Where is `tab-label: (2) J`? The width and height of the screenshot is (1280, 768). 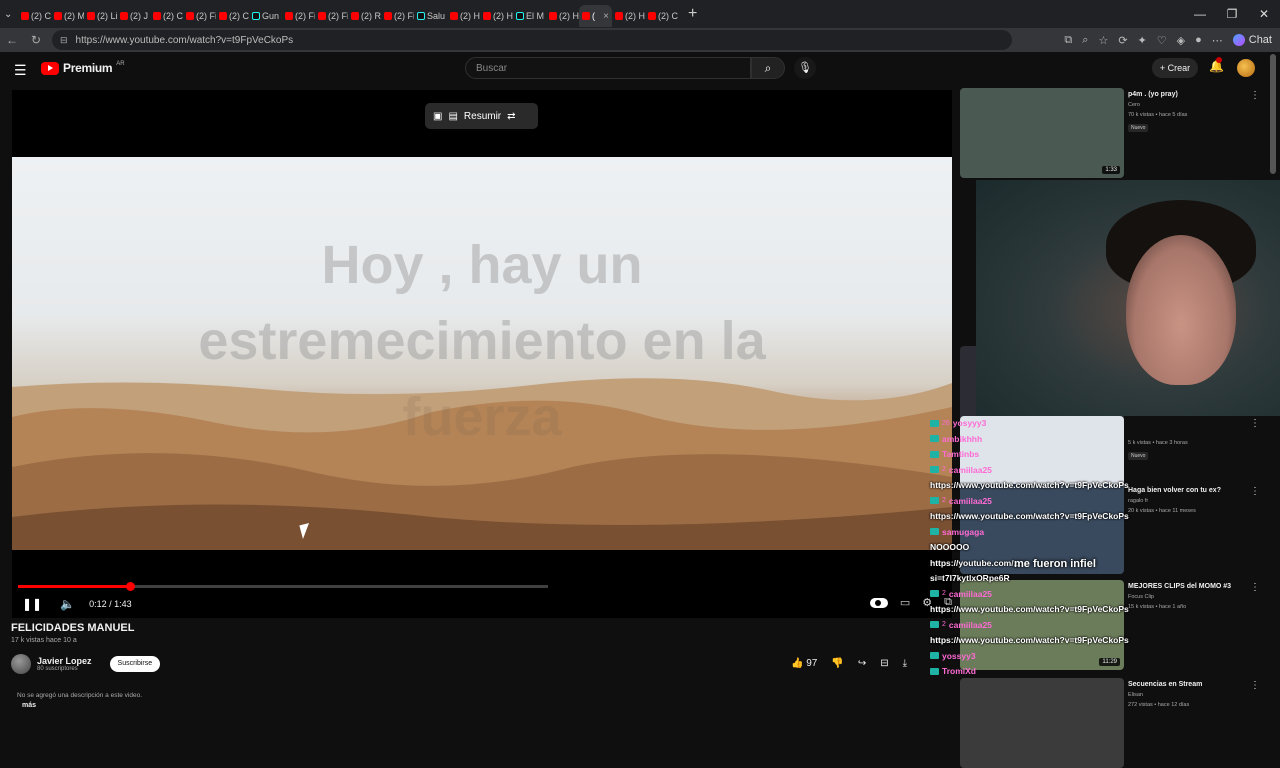
tab-label: (2) J is located at coordinates (139, 16).